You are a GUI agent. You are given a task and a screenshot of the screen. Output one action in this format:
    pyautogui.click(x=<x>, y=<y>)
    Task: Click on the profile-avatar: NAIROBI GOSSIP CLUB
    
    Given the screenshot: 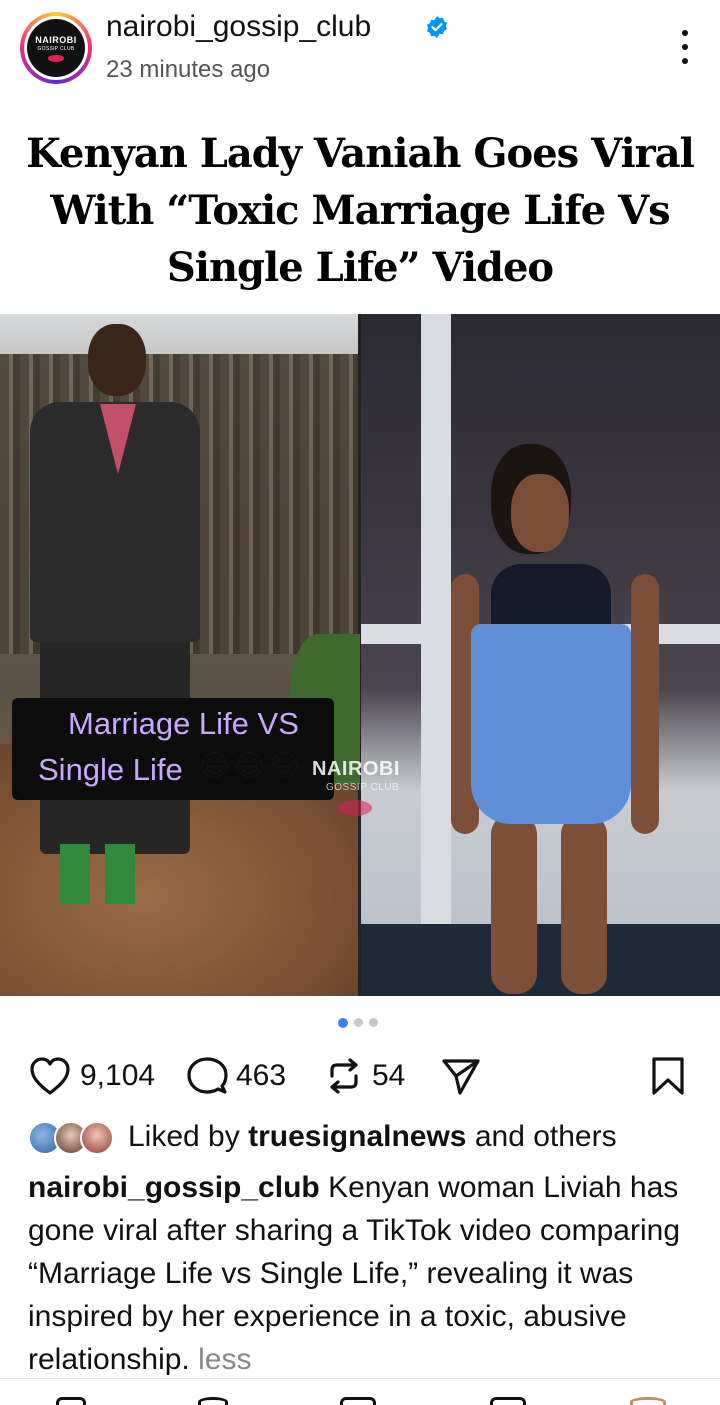 What is the action you would take?
    pyautogui.click(x=56, y=48)
    